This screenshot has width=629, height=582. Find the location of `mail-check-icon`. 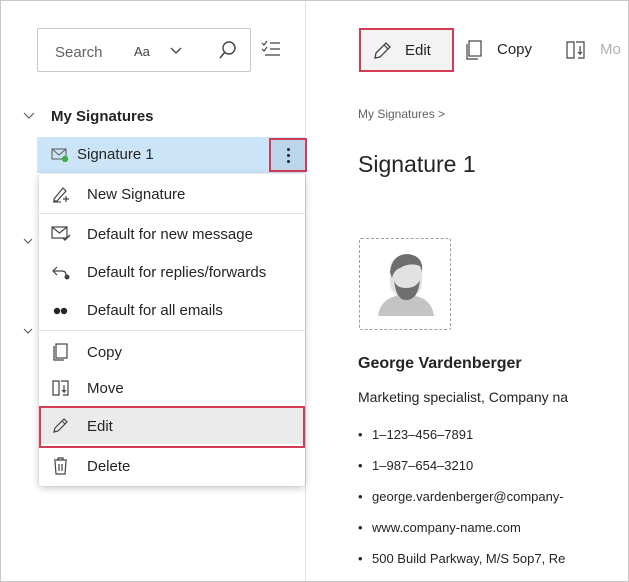

mail-check-icon is located at coordinates (61, 233).